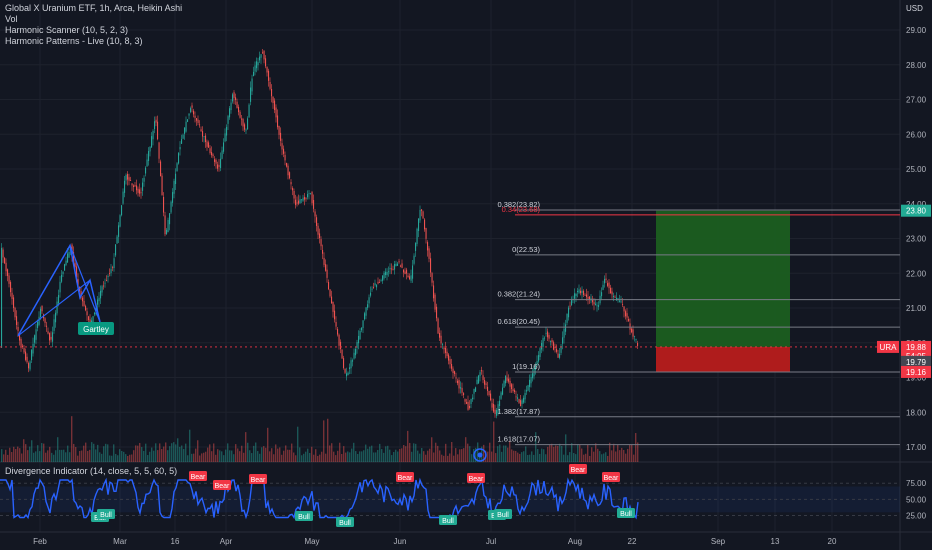  Describe the element at coordinates (93, 19) in the screenshot. I see `volume-legend: Vol` at that location.